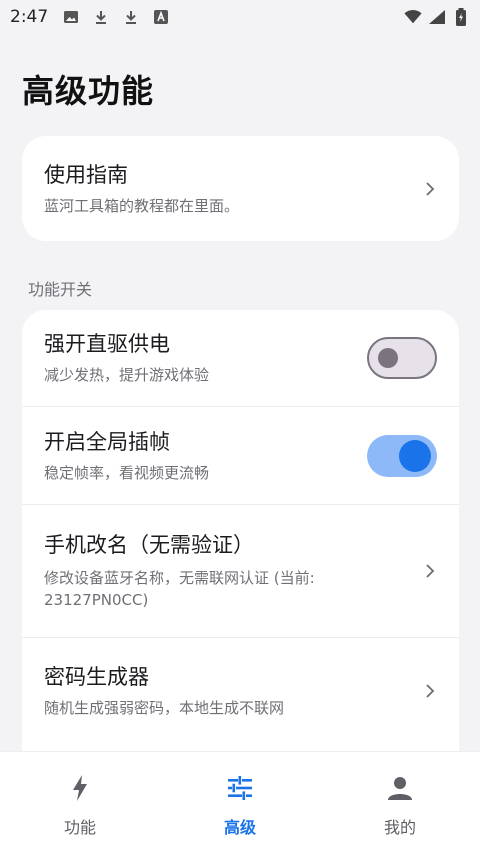  What do you see at coordinates (127, 375) in the screenshot?
I see `feature-subtitle: 减少发热，提升游戏体验` at bounding box center [127, 375].